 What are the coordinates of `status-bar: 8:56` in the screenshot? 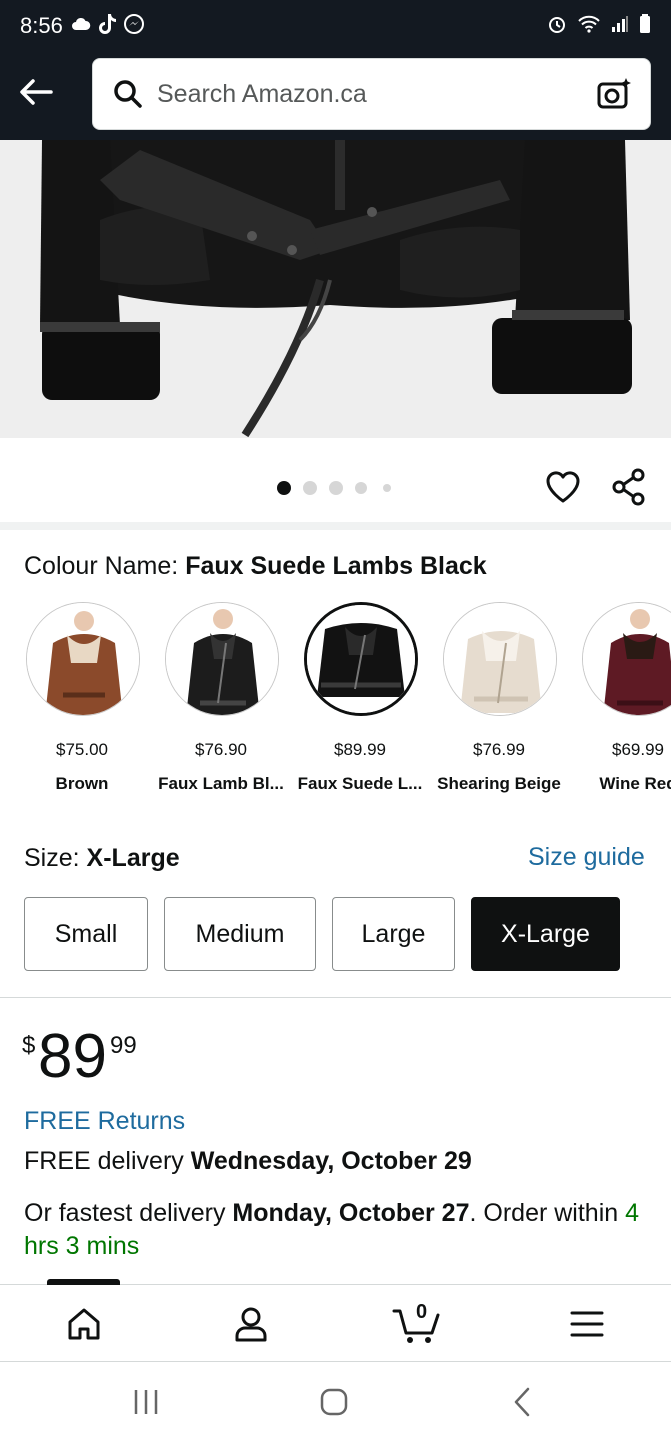 It's located at (335, 26).